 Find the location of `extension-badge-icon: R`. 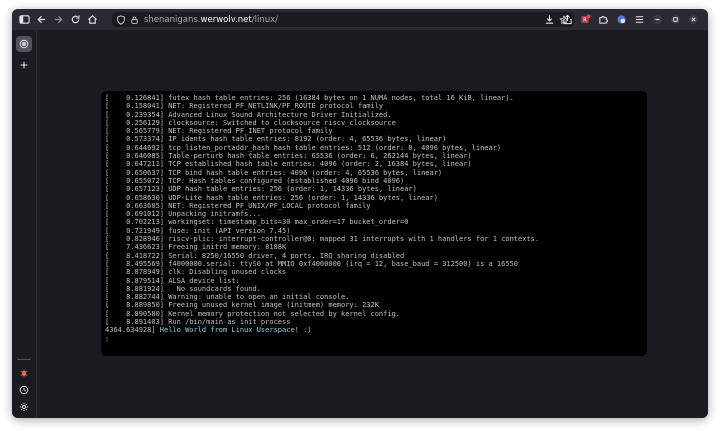

extension-badge-icon: R is located at coordinates (585, 19).